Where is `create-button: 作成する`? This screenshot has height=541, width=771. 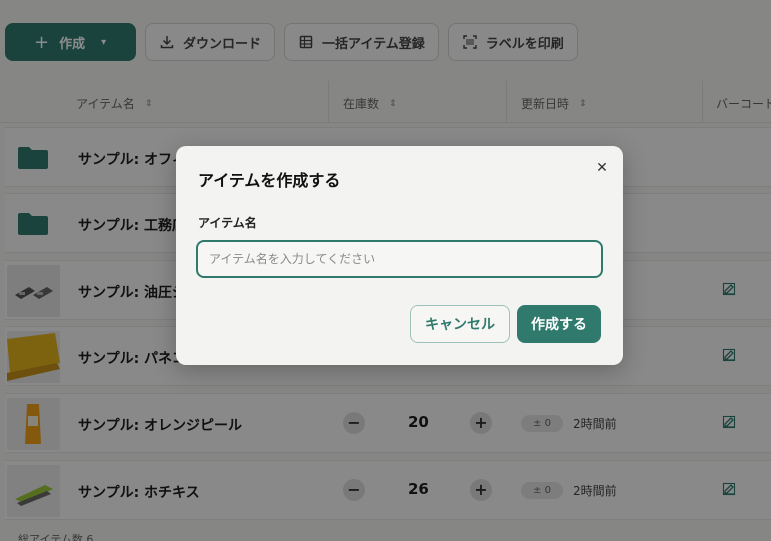 create-button: 作成する is located at coordinates (559, 324).